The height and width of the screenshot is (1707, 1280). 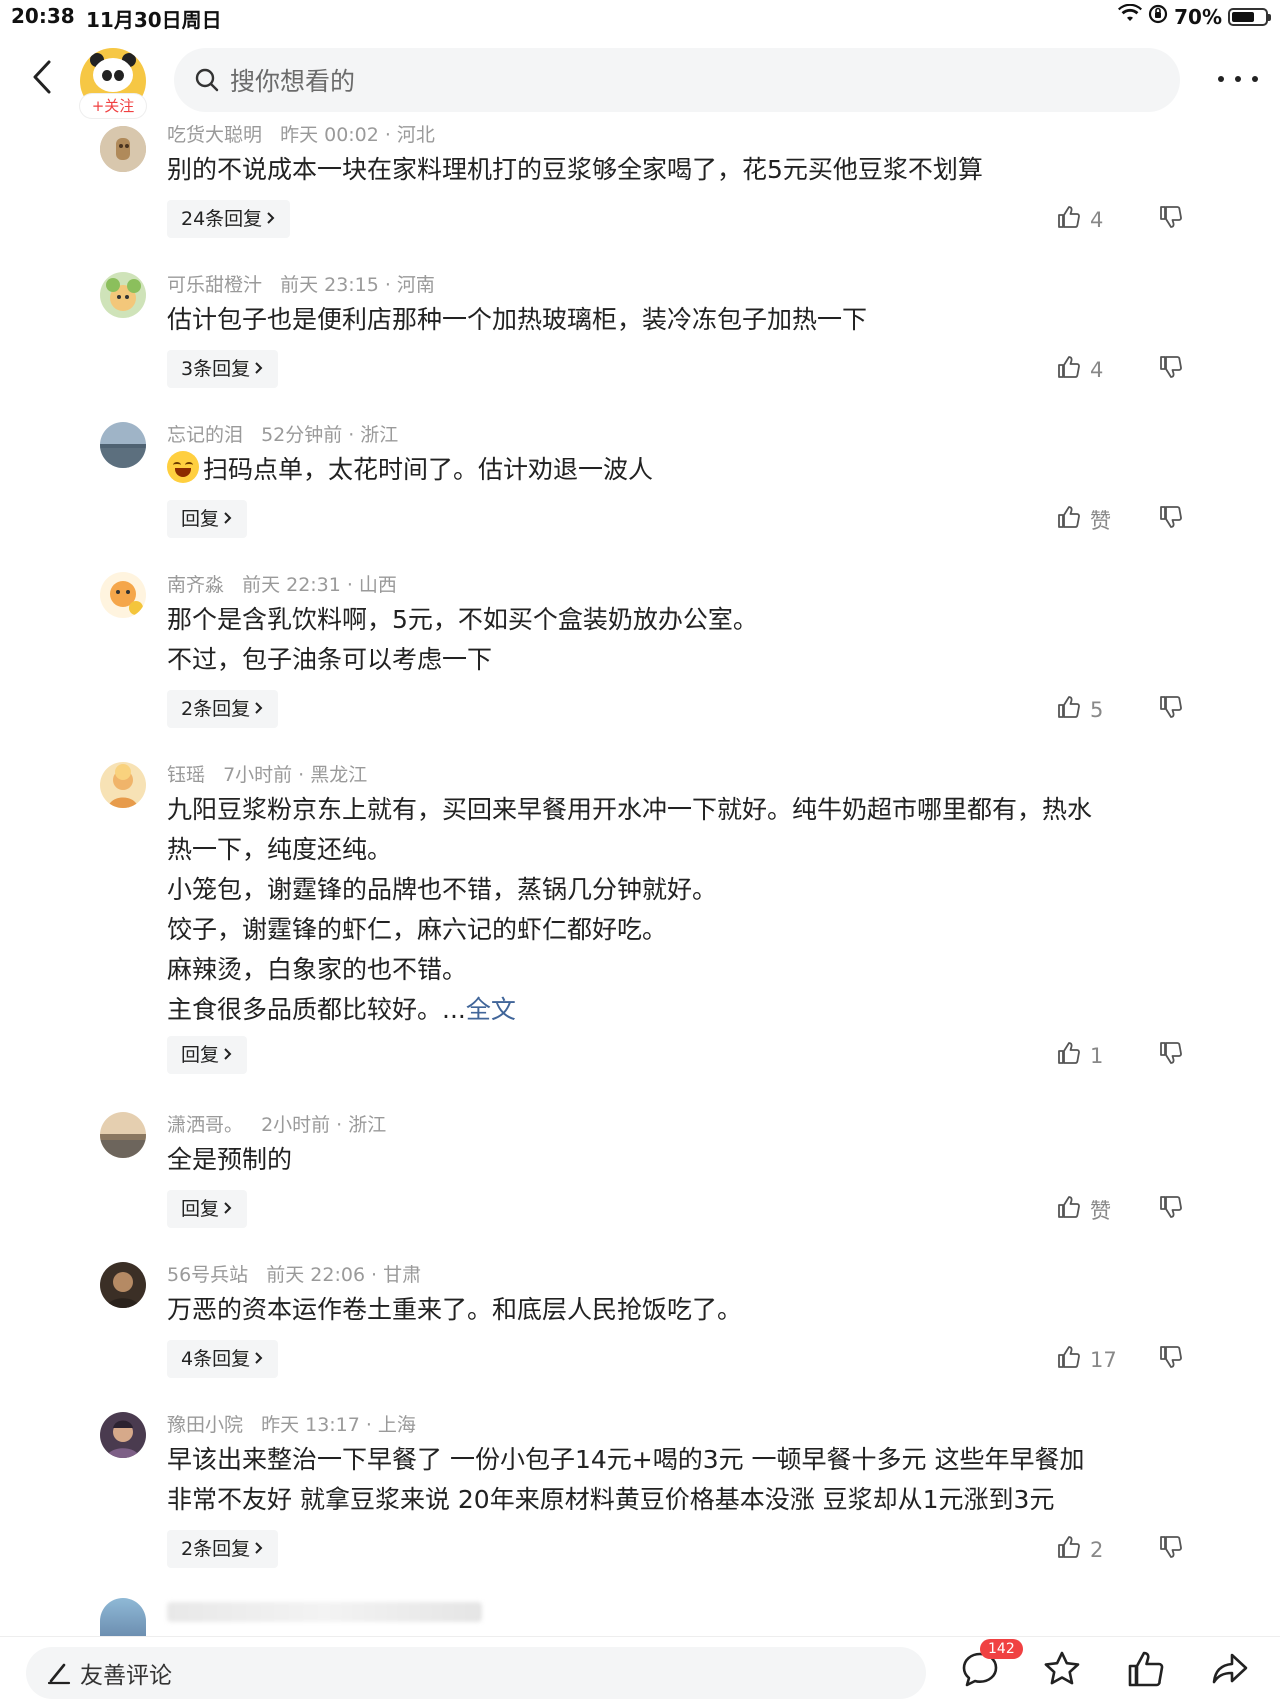 What do you see at coordinates (626, 1459) in the screenshot?
I see `comment-text-line: 早该出来整治一下早餐了 一份小包子14元+喝的3元 一顿早餐十多元 这些年早餐加` at bounding box center [626, 1459].